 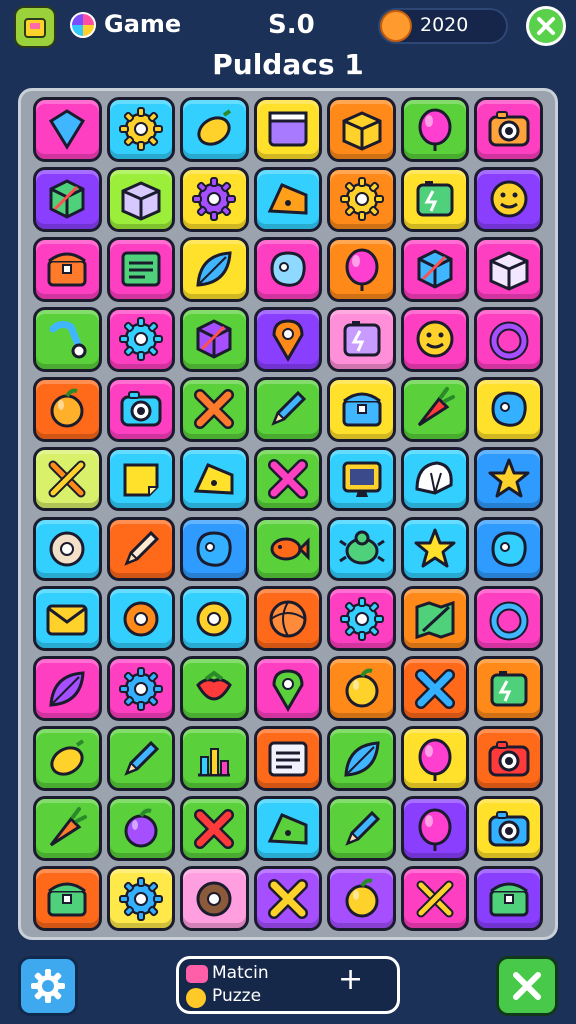 I want to click on close-icon, so click(x=527, y=986).